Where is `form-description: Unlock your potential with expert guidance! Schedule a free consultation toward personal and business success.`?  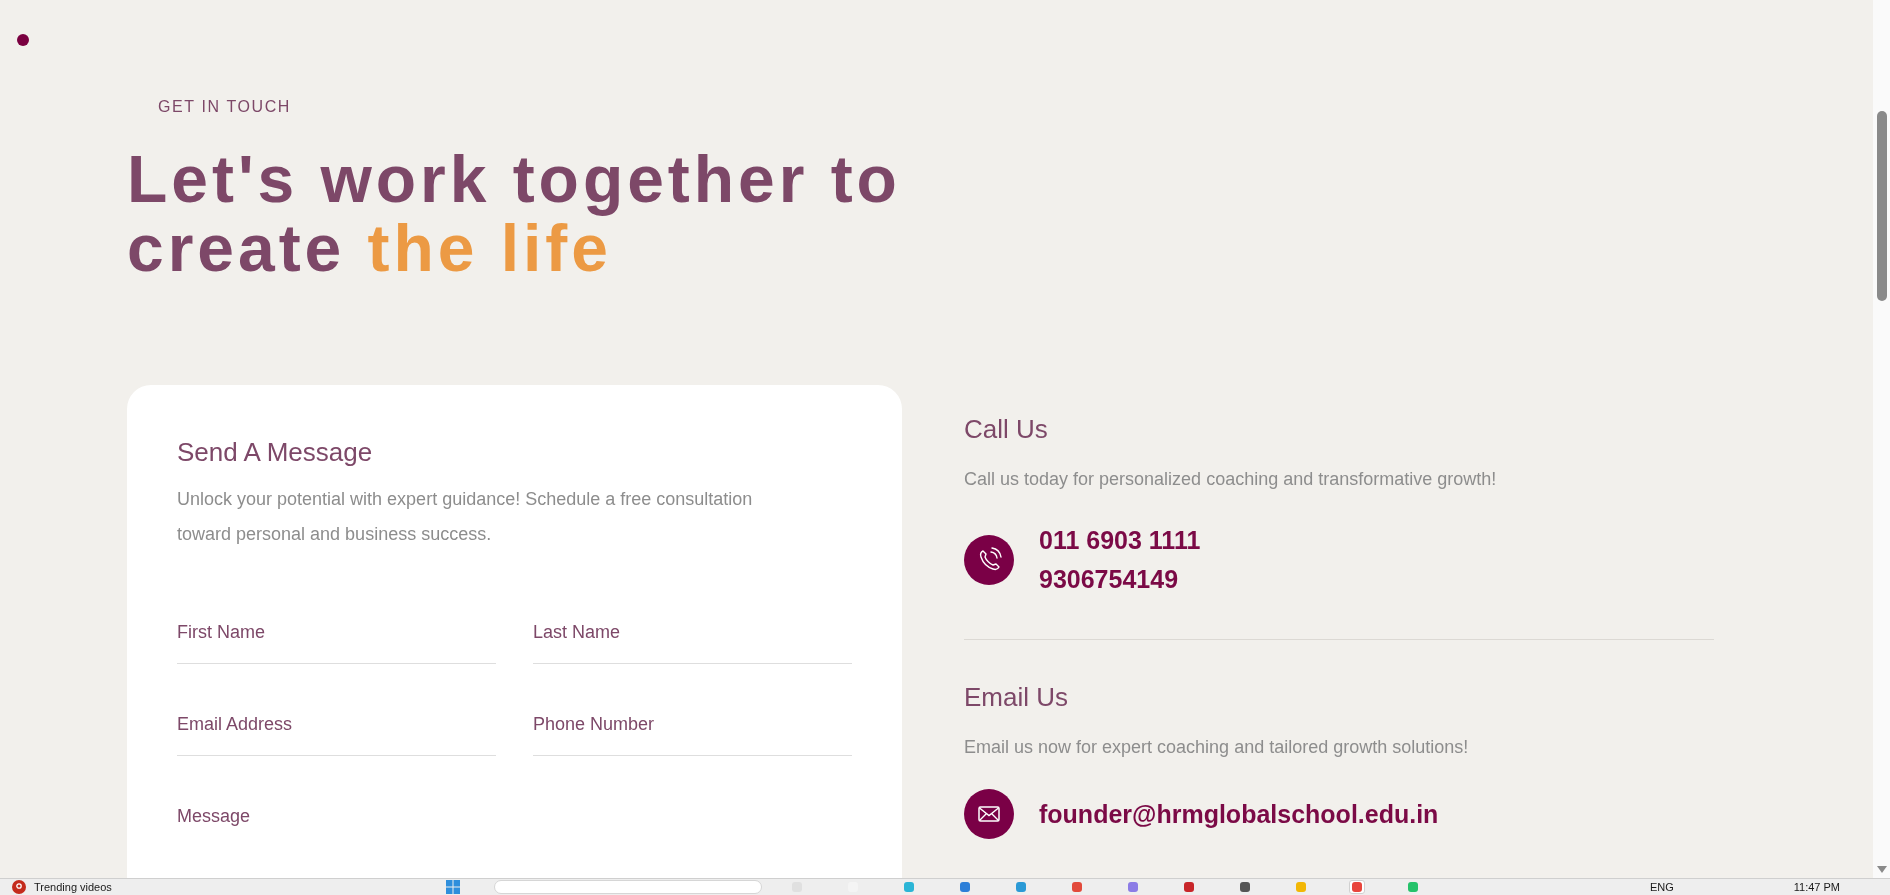 form-description: Unlock your potential with expert guidance! Schedule a free consultation toward personal and business success. is located at coordinates (465, 517).